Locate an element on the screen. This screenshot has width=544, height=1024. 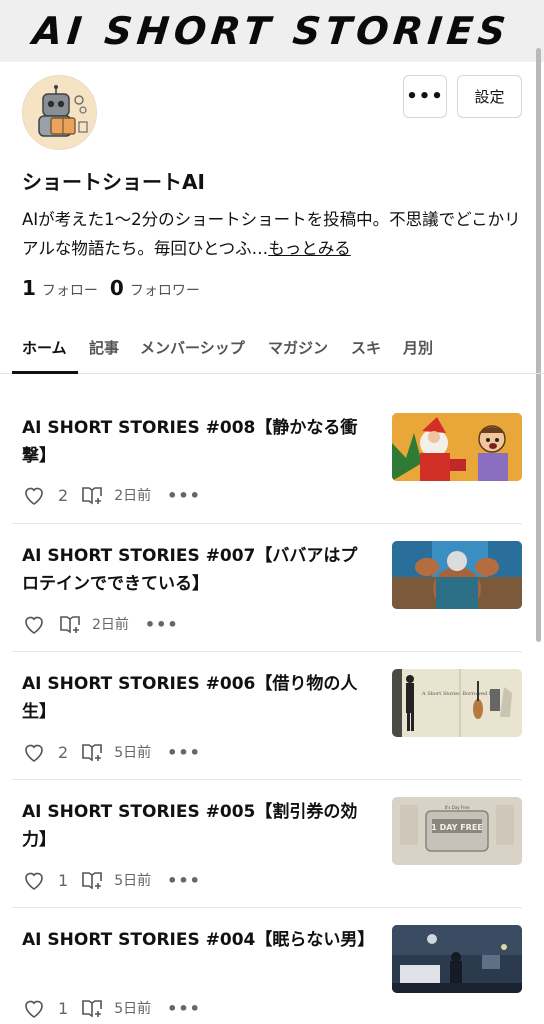
robot-reading-icon is located at coordinates (59, 112).